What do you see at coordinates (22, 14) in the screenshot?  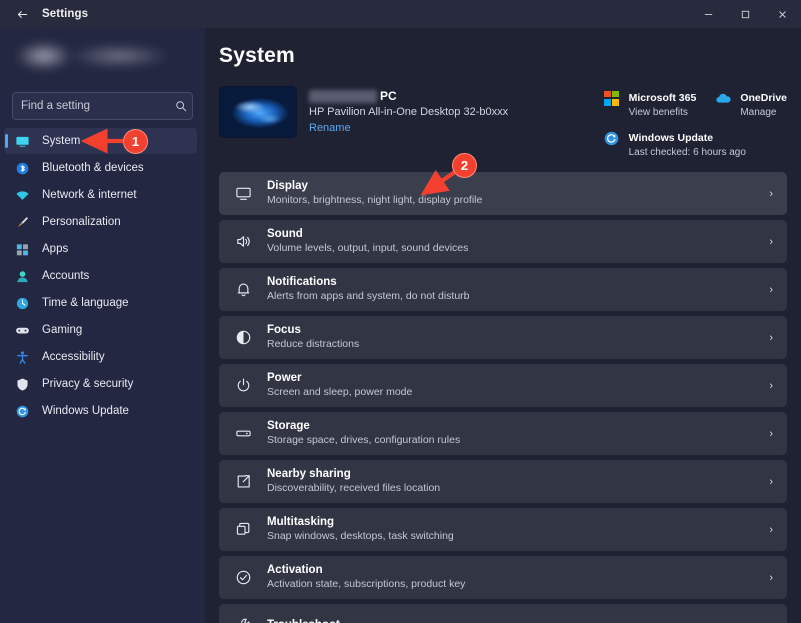 I see `back-arrow-icon` at bounding box center [22, 14].